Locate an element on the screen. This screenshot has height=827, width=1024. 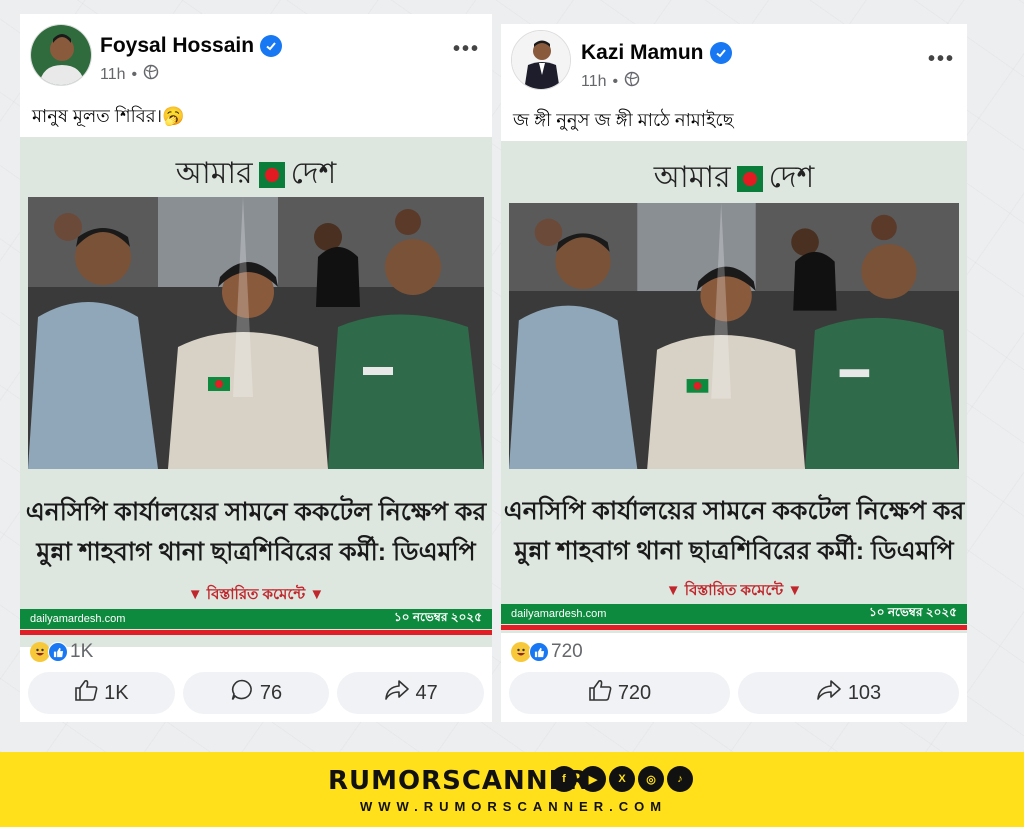
social-icons: f ▶ X ◎ ♪ is located at coordinates (622, 779).